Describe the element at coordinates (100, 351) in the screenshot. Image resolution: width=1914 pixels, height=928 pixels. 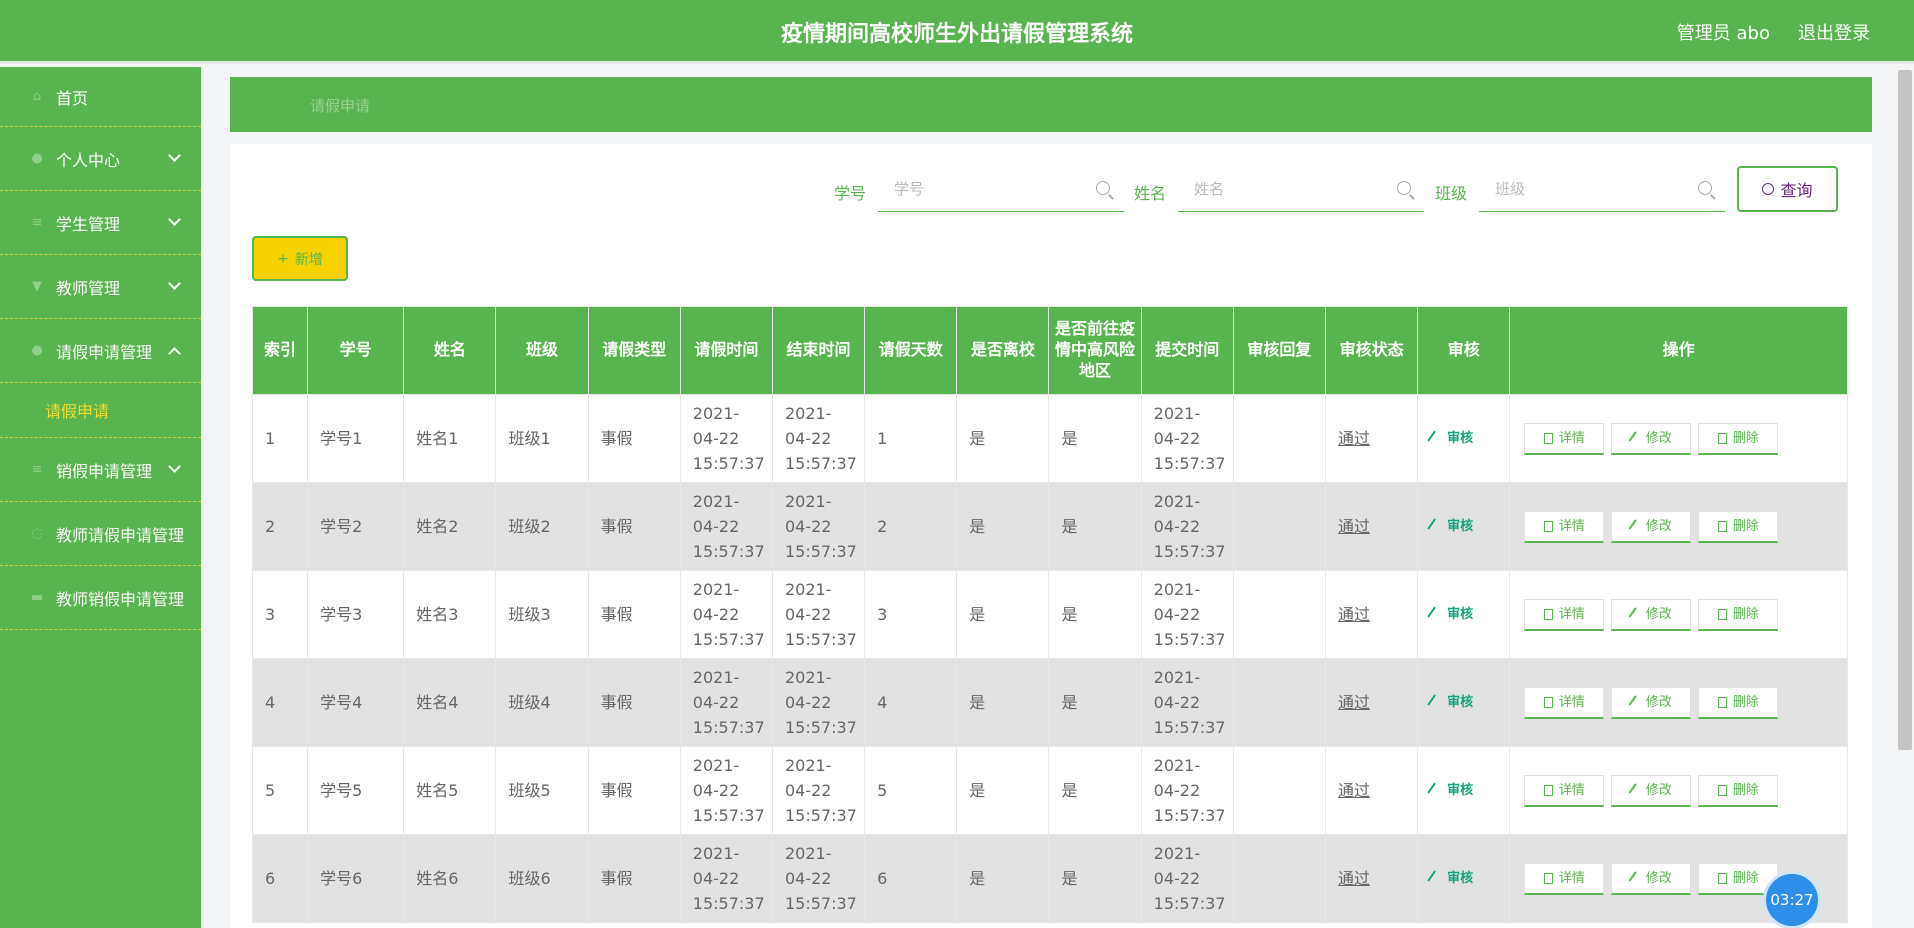
I see `sidebar-item-leave-request-management: ● 请假申请管理` at that location.